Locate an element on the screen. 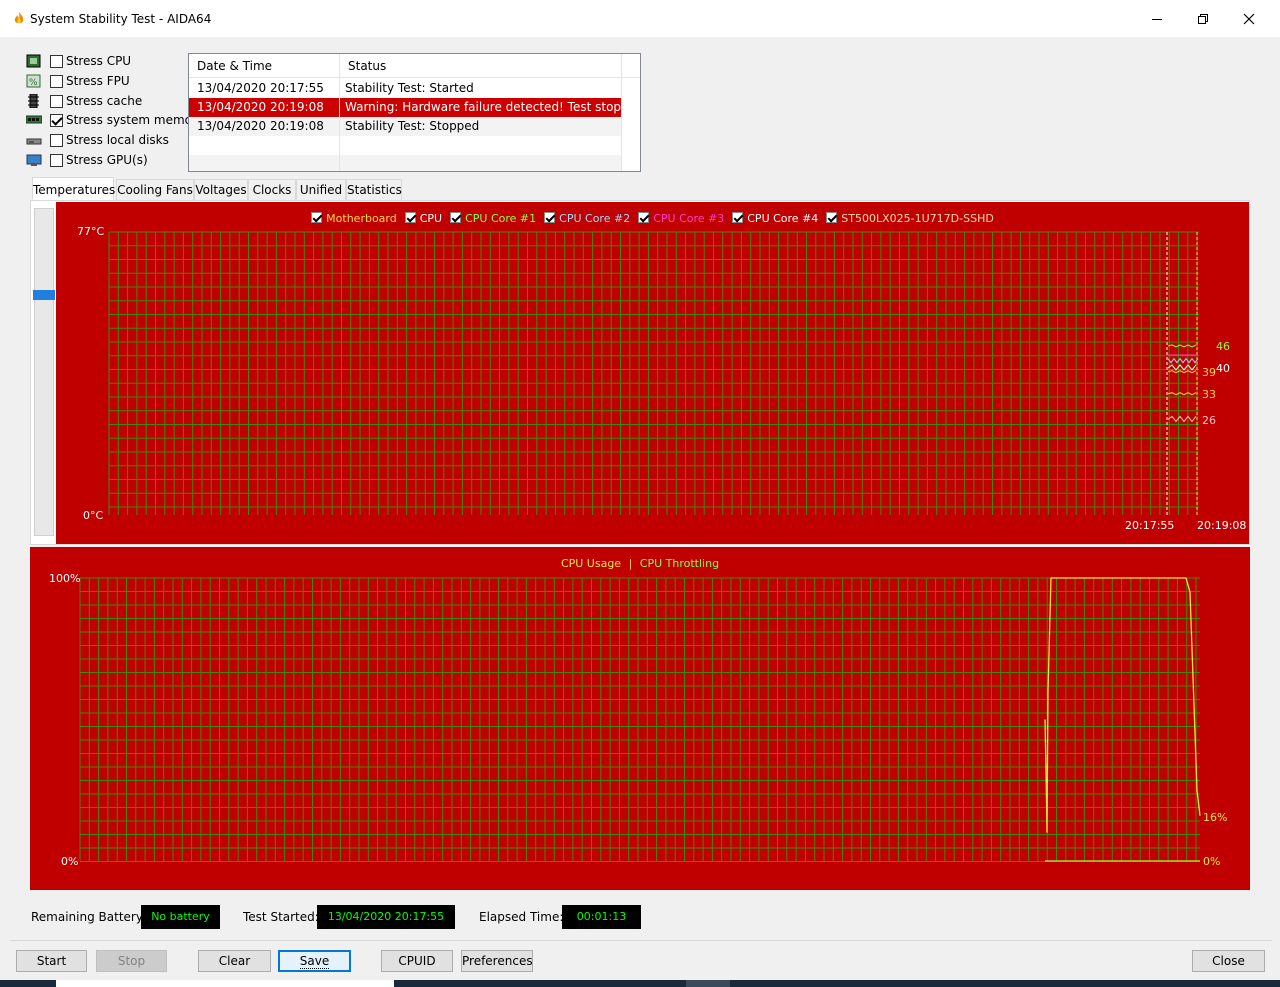  series-line-st500lx025-1u717d-sshd is located at coordinates (1182, 394).